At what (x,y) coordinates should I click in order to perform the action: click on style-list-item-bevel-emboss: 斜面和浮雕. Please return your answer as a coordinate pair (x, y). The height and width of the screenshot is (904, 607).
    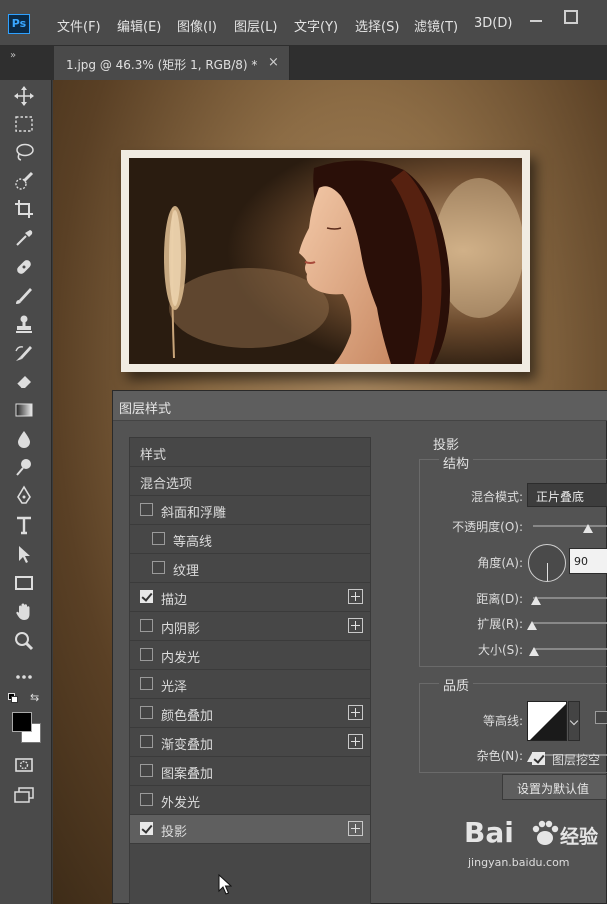
    Looking at the image, I should click on (250, 510).